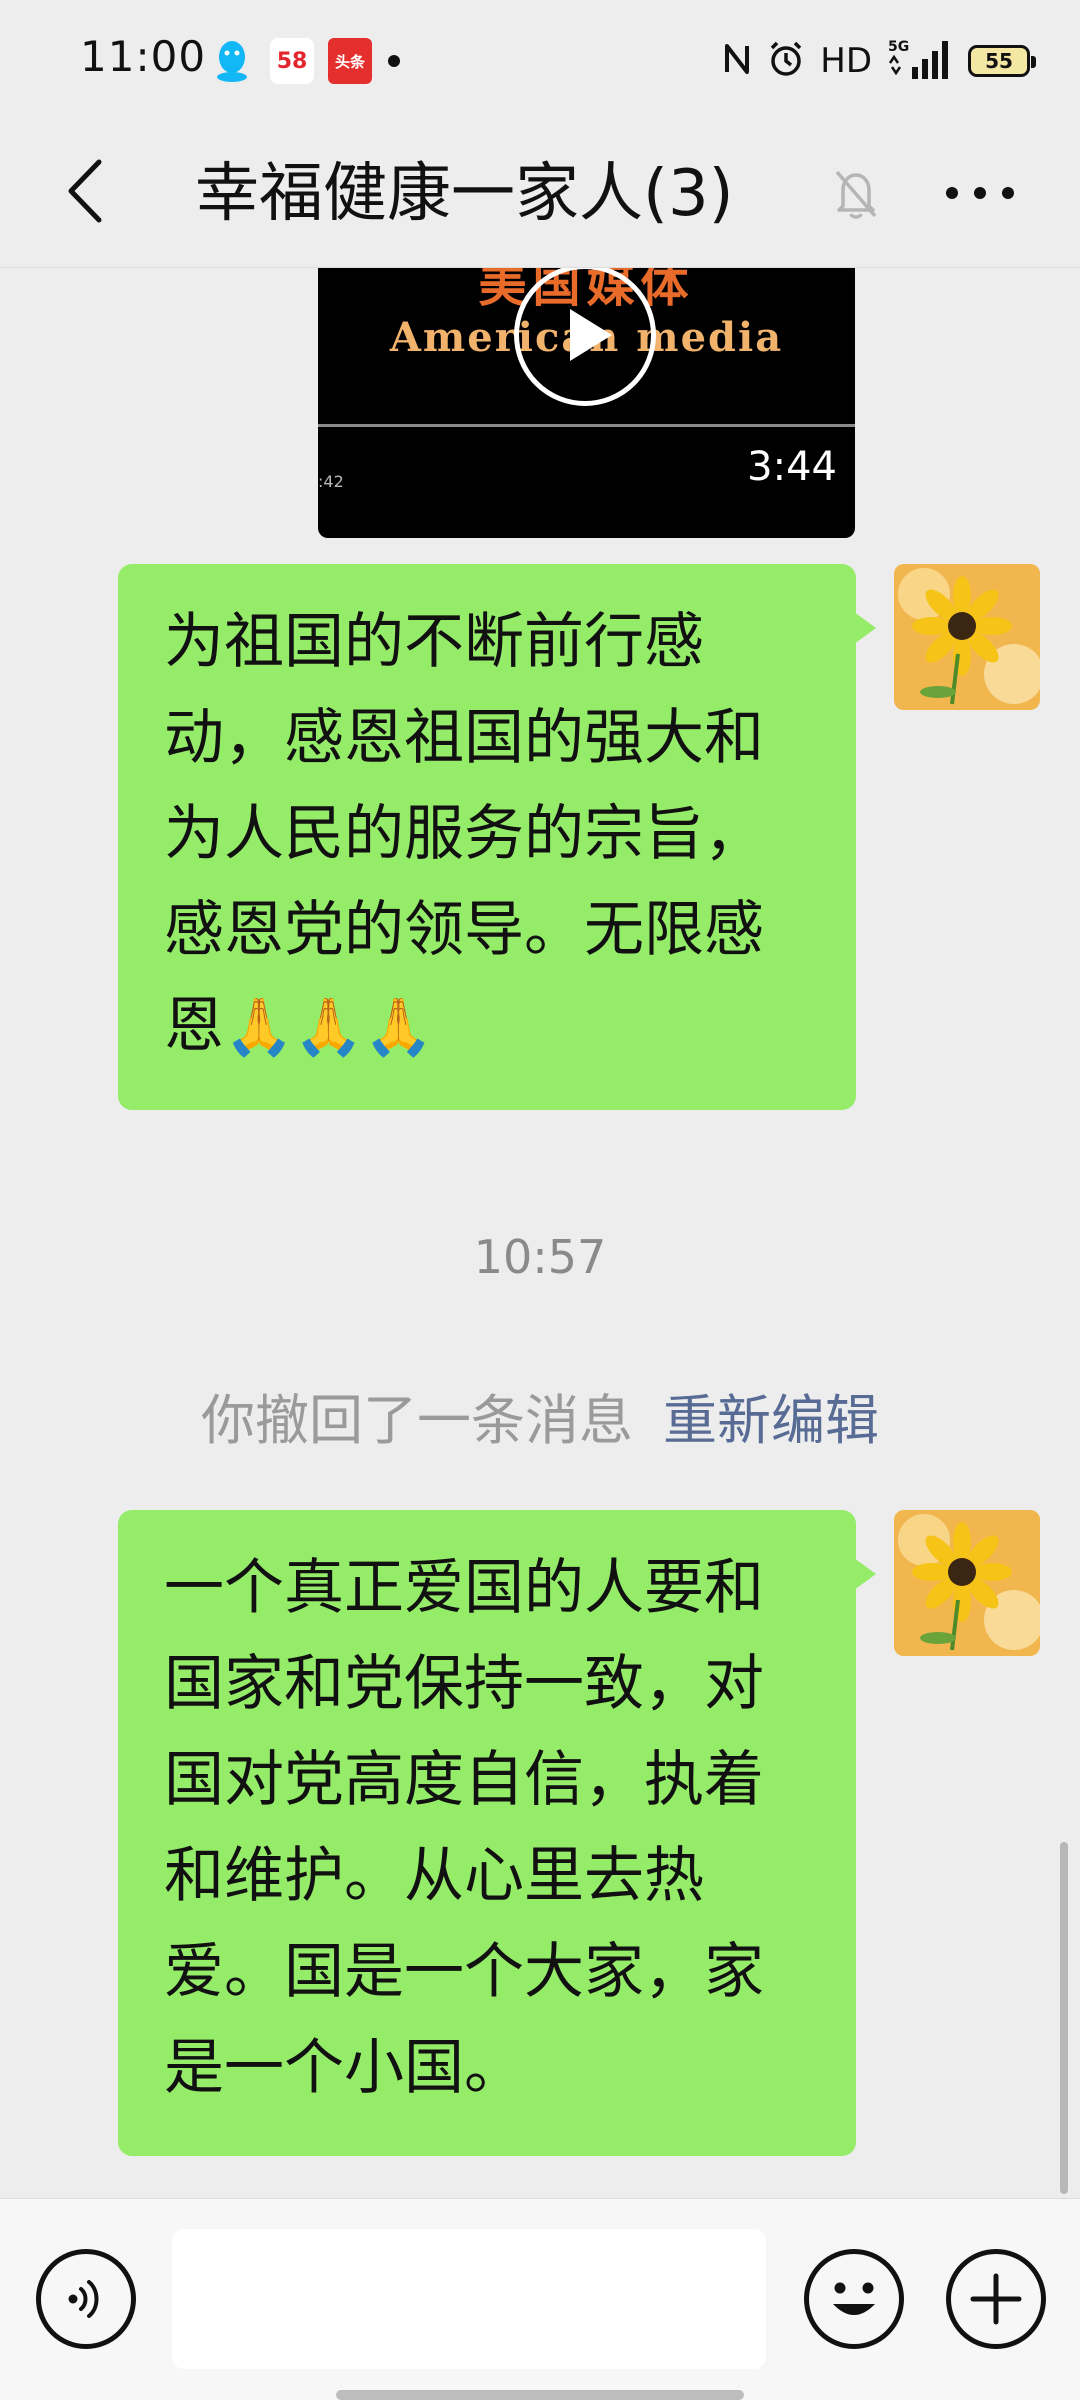 This screenshot has height=2400, width=1080. I want to click on ellipsis-icon, so click(980, 193).